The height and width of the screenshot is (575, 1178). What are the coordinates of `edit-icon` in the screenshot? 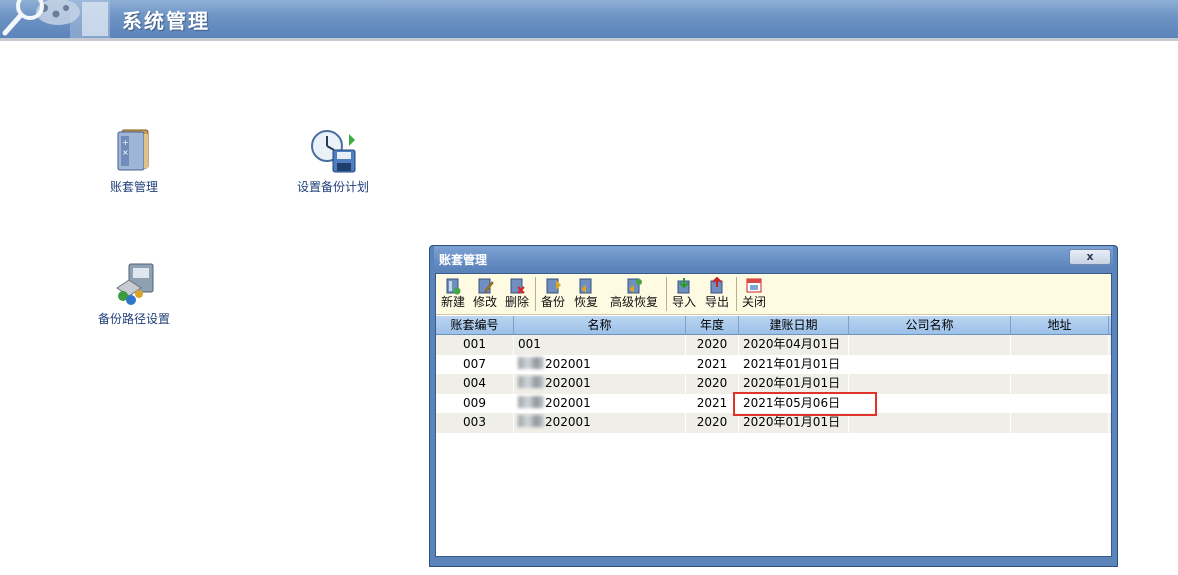 It's located at (486, 286).